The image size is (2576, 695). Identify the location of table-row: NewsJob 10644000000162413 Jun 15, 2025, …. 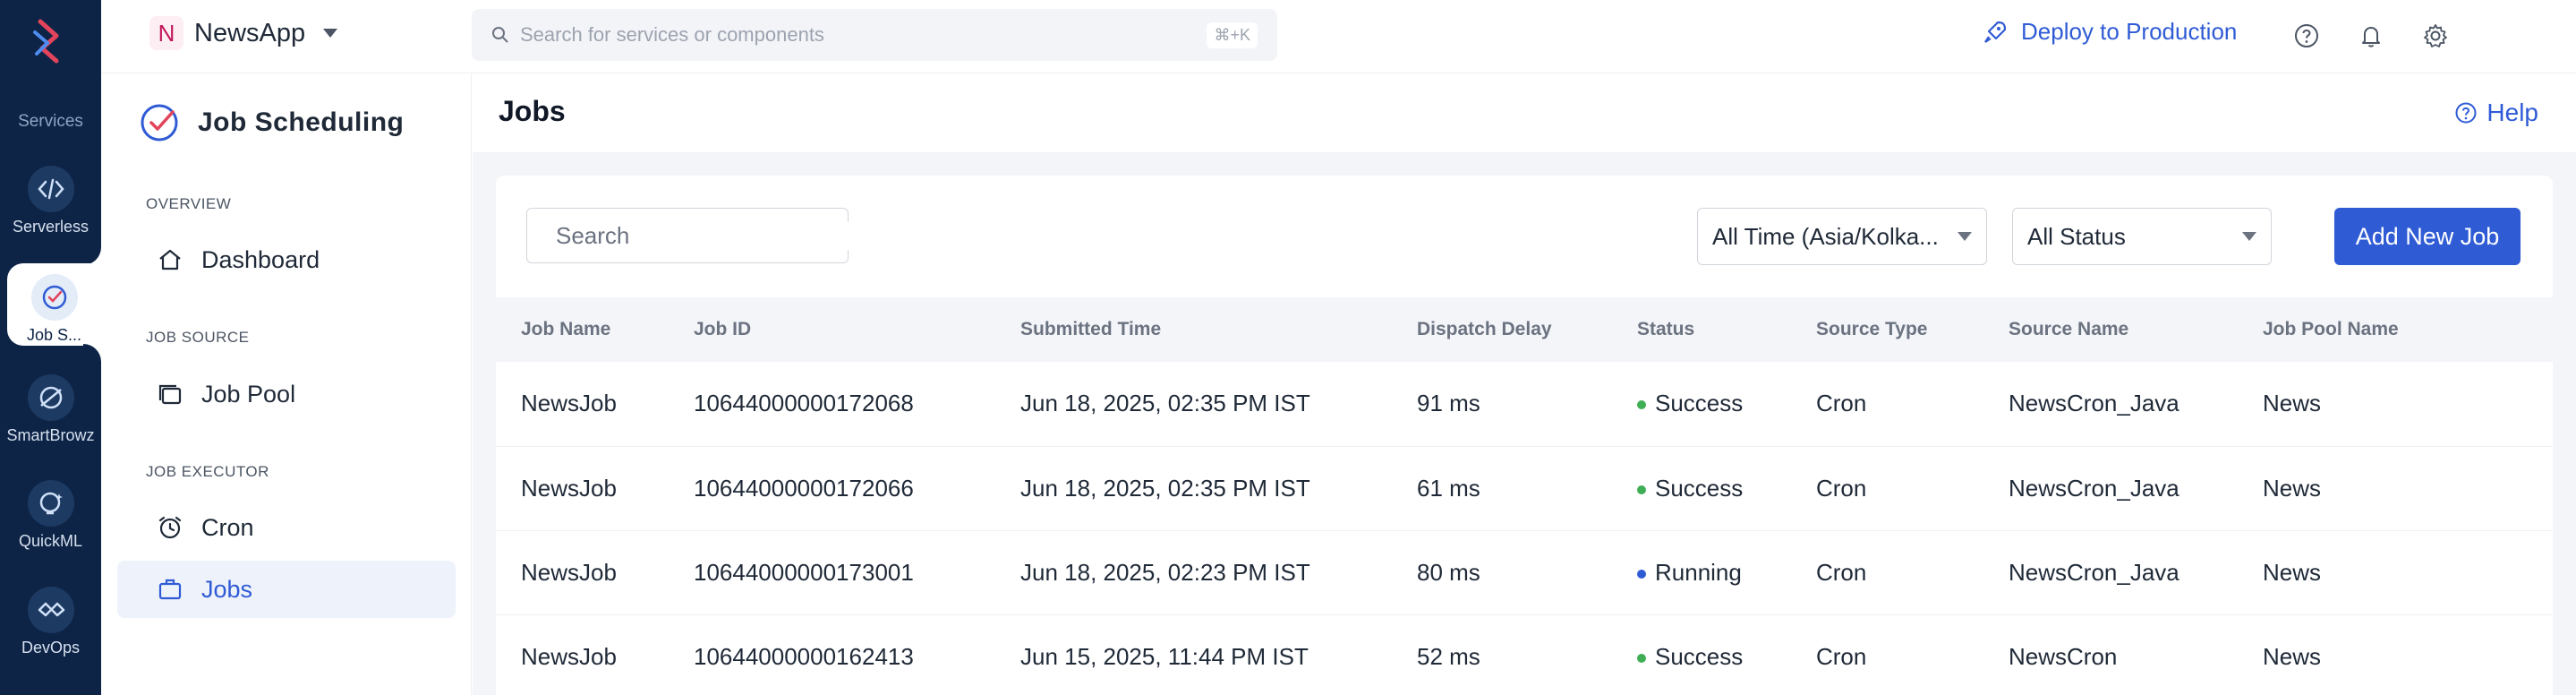
(1524, 654).